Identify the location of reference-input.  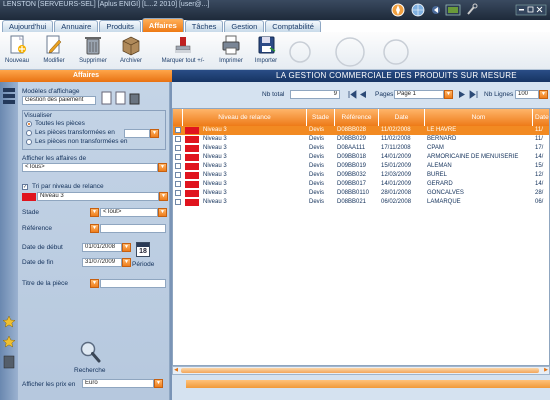
(133, 228).